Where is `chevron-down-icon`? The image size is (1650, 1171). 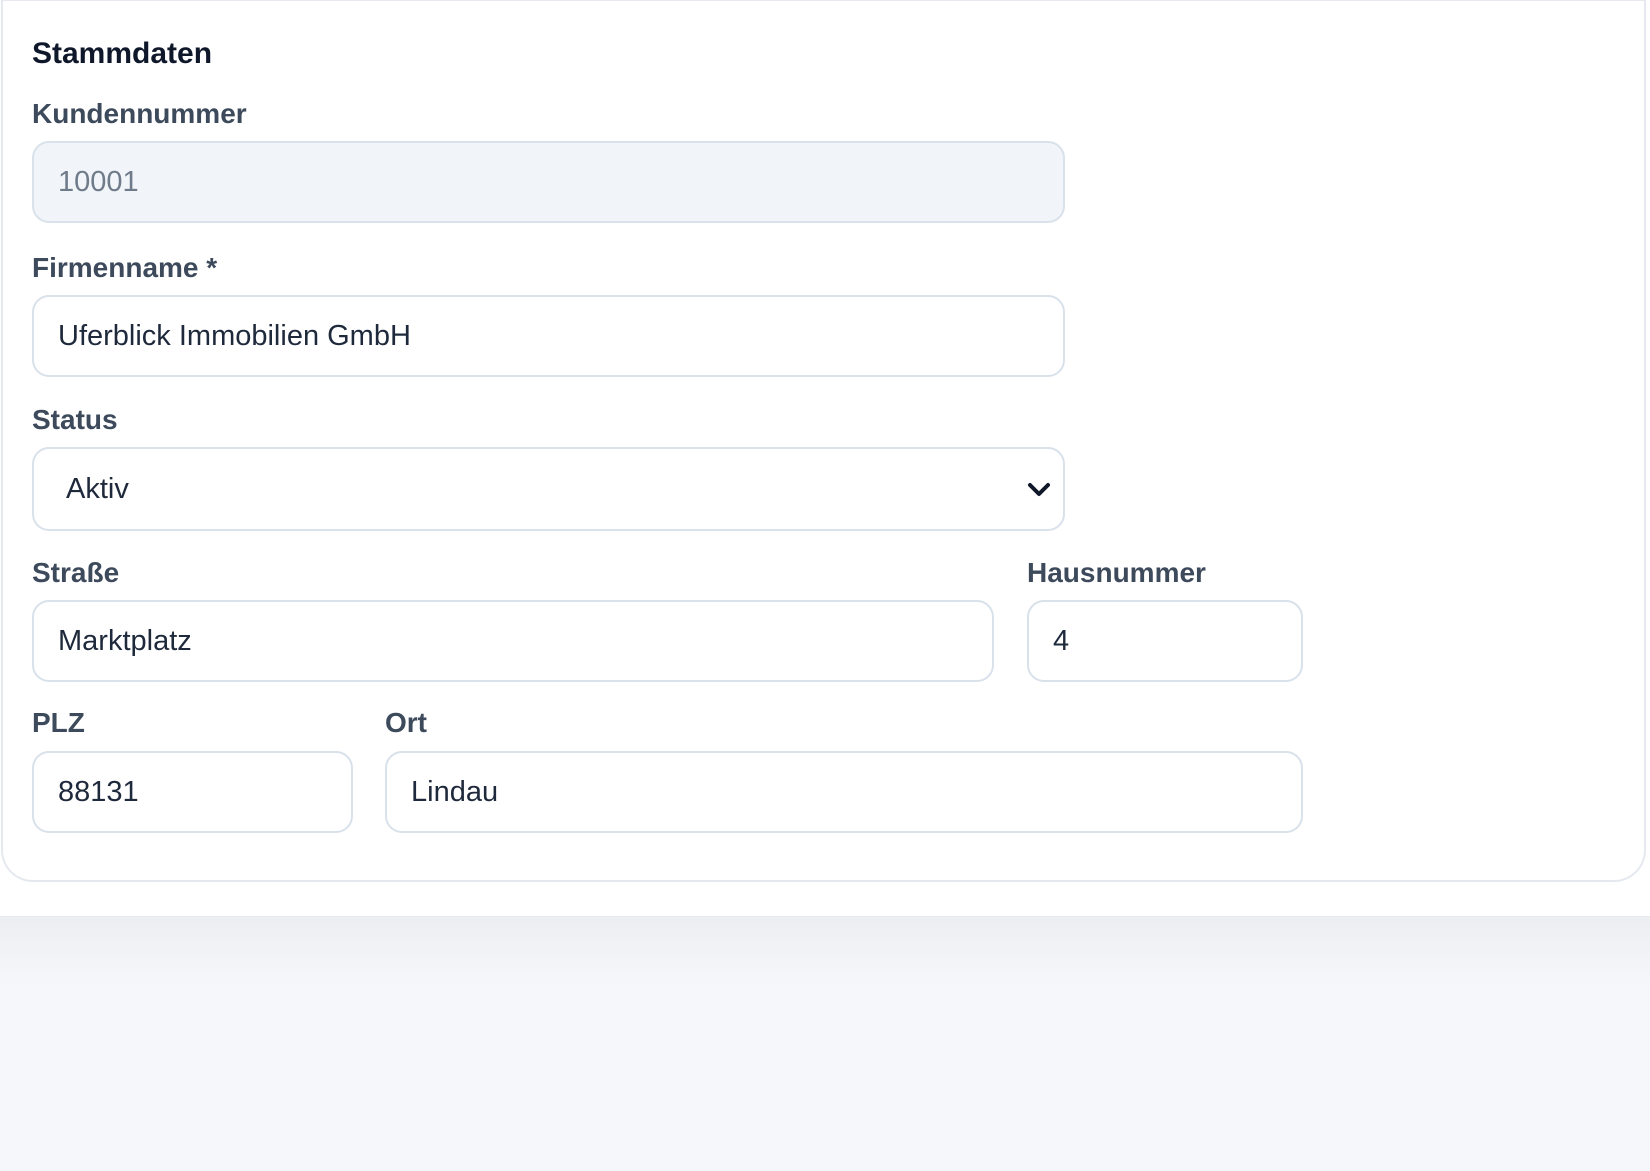
chevron-down-icon is located at coordinates (1039, 490).